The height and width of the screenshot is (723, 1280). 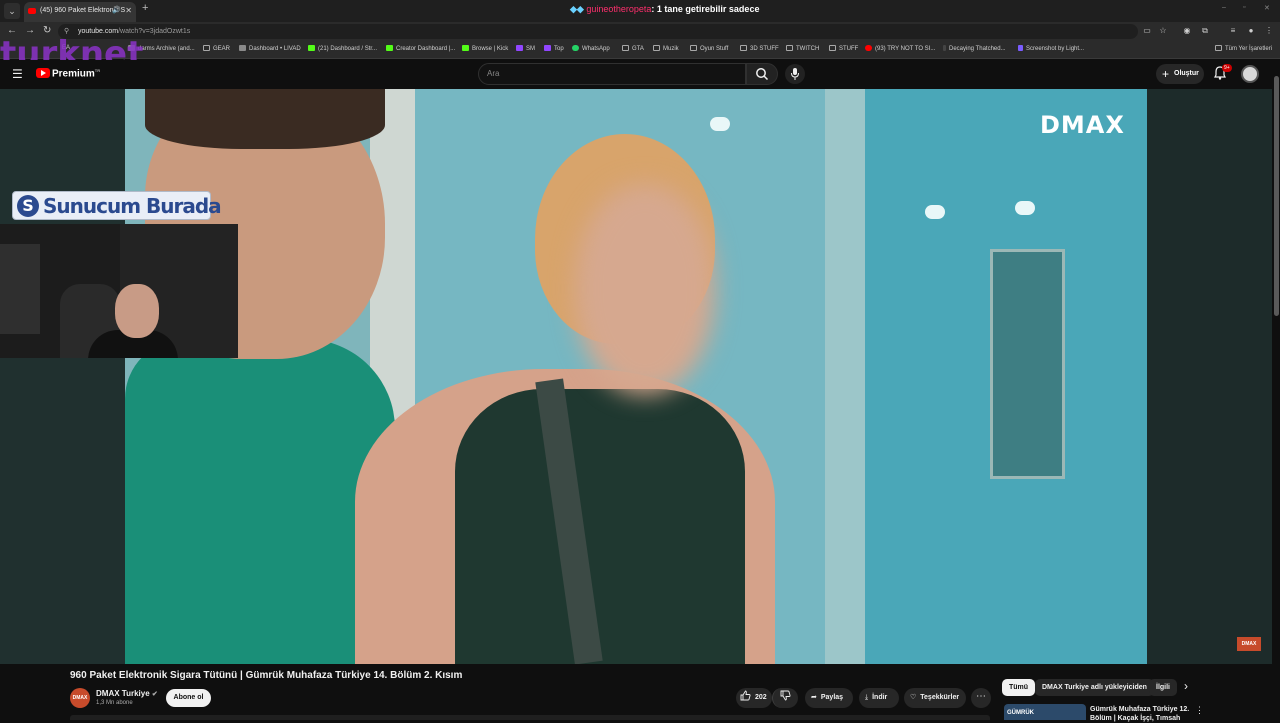 What do you see at coordinates (80, 698) in the screenshot?
I see `channel-avatar: DMAX` at bounding box center [80, 698].